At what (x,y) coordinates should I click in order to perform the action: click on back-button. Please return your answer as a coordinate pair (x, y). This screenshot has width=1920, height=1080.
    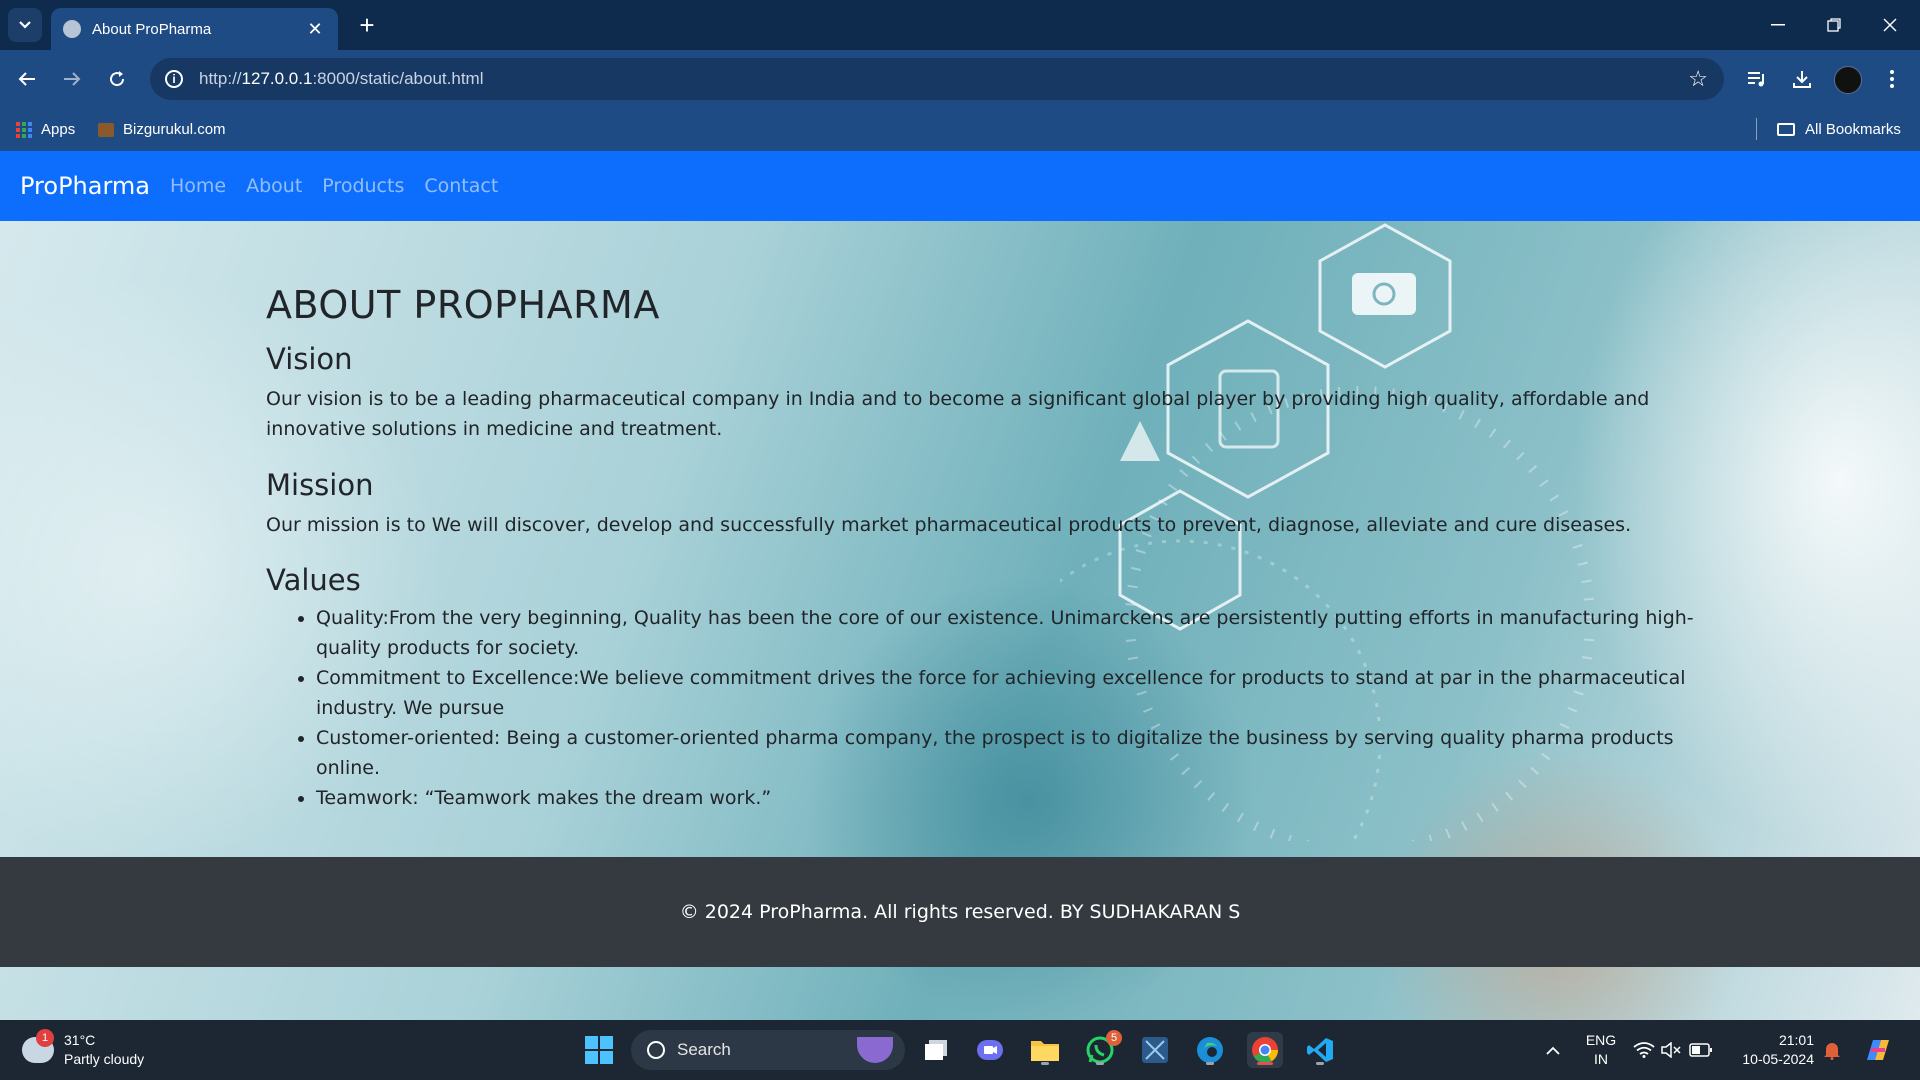
    Looking at the image, I should click on (27, 79).